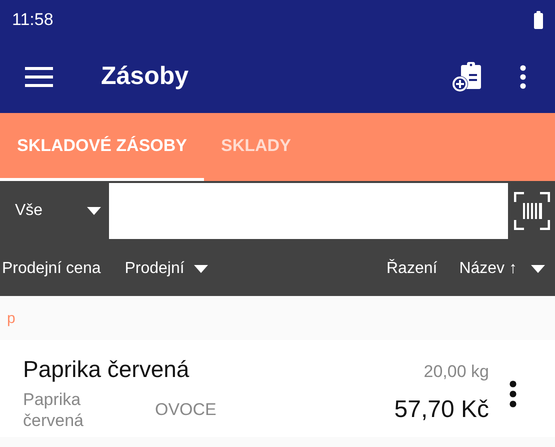 This screenshot has width=555, height=447. What do you see at coordinates (467, 76) in the screenshot?
I see `clipboard-add-icon` at bounding box center [467, 76].